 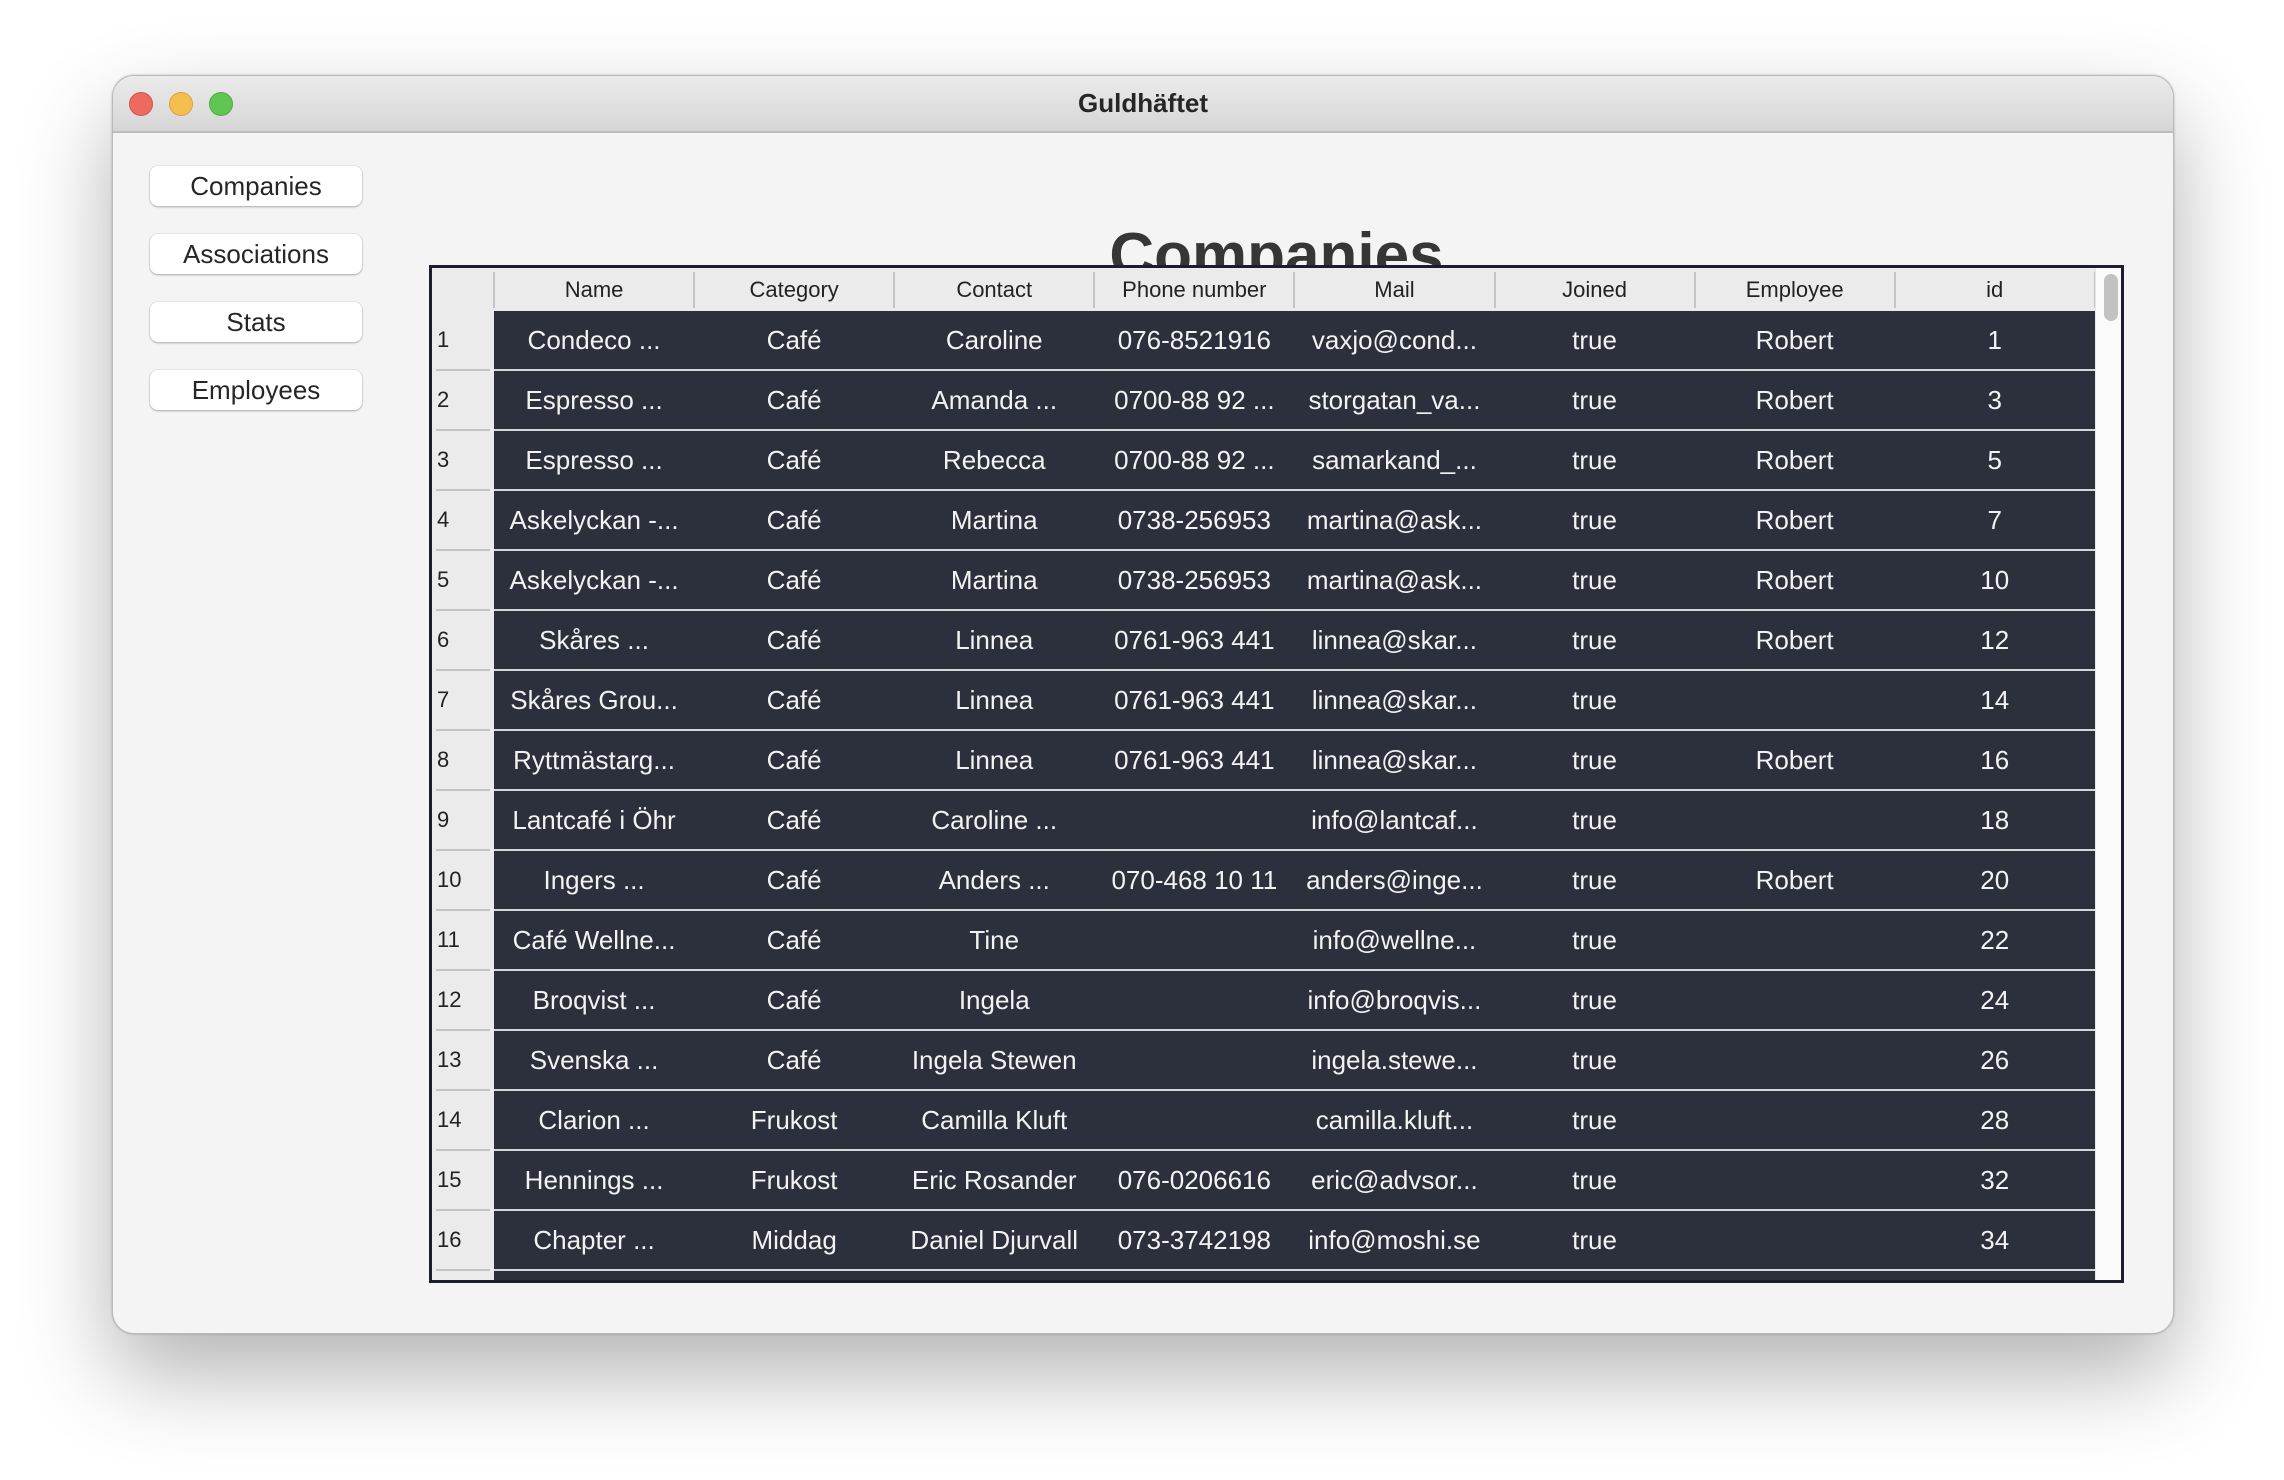 I want to click on nav-companies-button: Companies, so click(x=256, y=186).